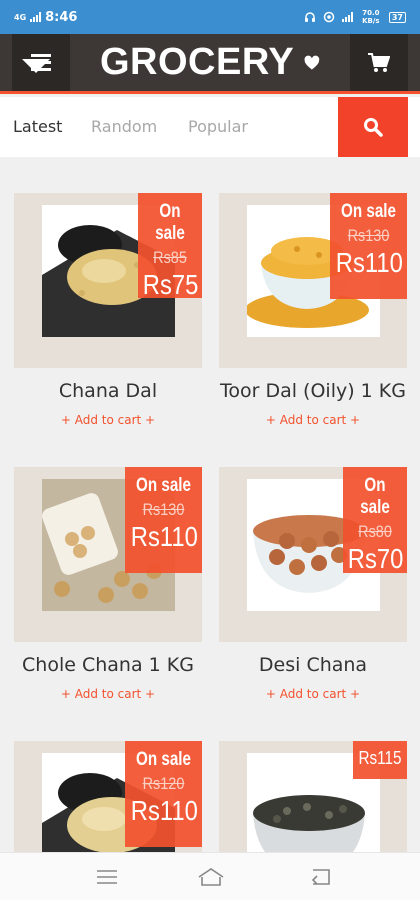 The image size is (420, 900). I want to click on tab-popular: Popular, so click(218, 126).